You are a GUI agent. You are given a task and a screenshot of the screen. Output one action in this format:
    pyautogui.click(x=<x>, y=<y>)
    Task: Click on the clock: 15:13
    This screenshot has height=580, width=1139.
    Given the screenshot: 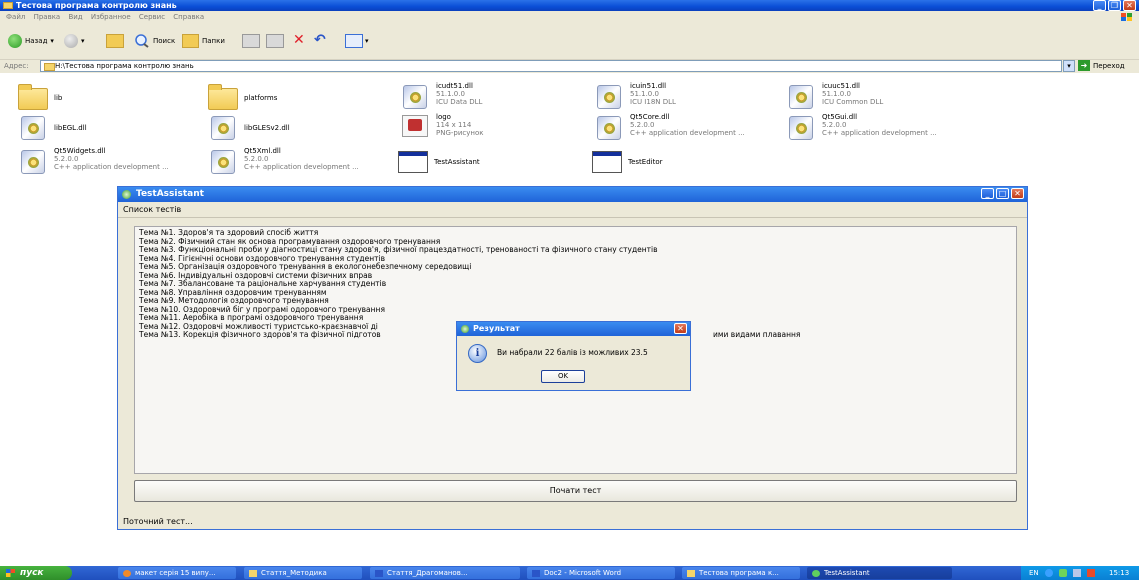 What is the action you would take?
    pyautogui.click(x=1119, y=573)
    